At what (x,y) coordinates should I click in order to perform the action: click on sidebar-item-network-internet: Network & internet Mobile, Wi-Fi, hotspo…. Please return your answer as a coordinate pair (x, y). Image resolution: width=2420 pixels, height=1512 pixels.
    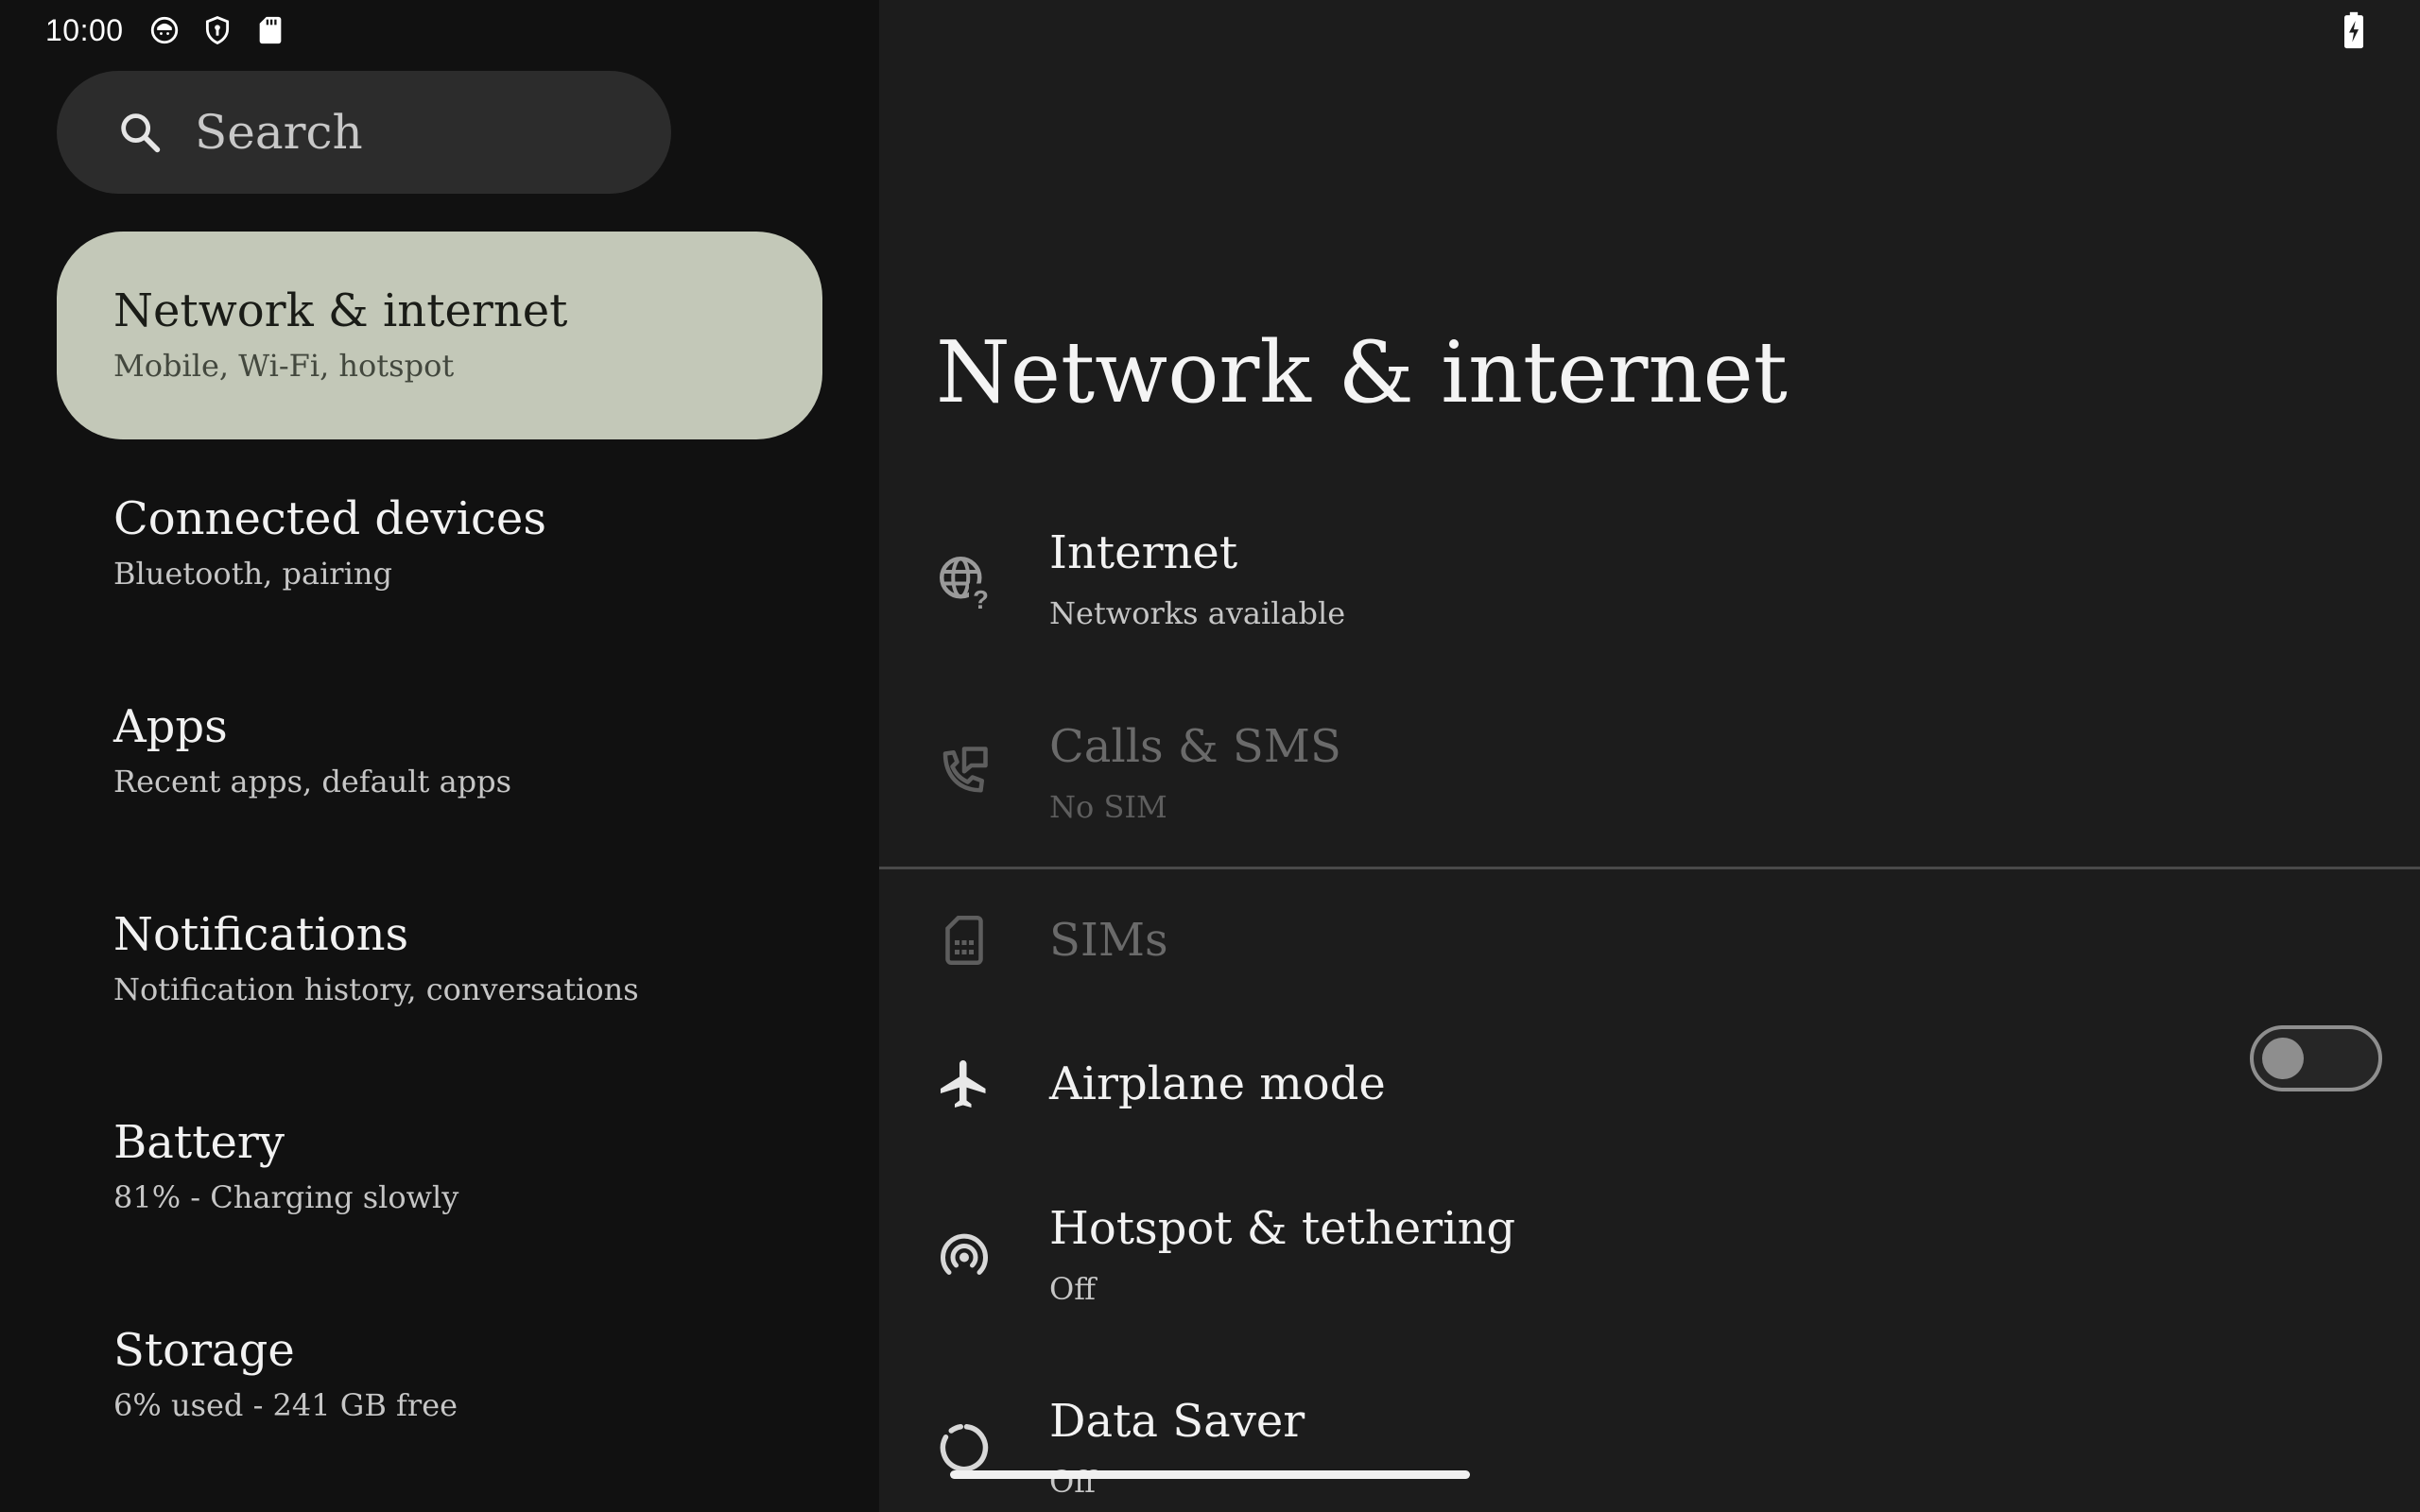
    Looking at the image, I should click on (439, 335).